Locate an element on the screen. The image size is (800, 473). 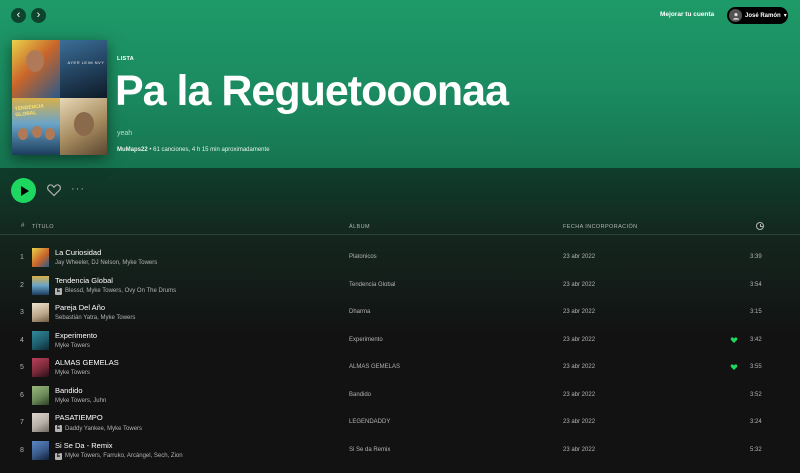
track-album: Platonicos is located at coordinates (363, 257).